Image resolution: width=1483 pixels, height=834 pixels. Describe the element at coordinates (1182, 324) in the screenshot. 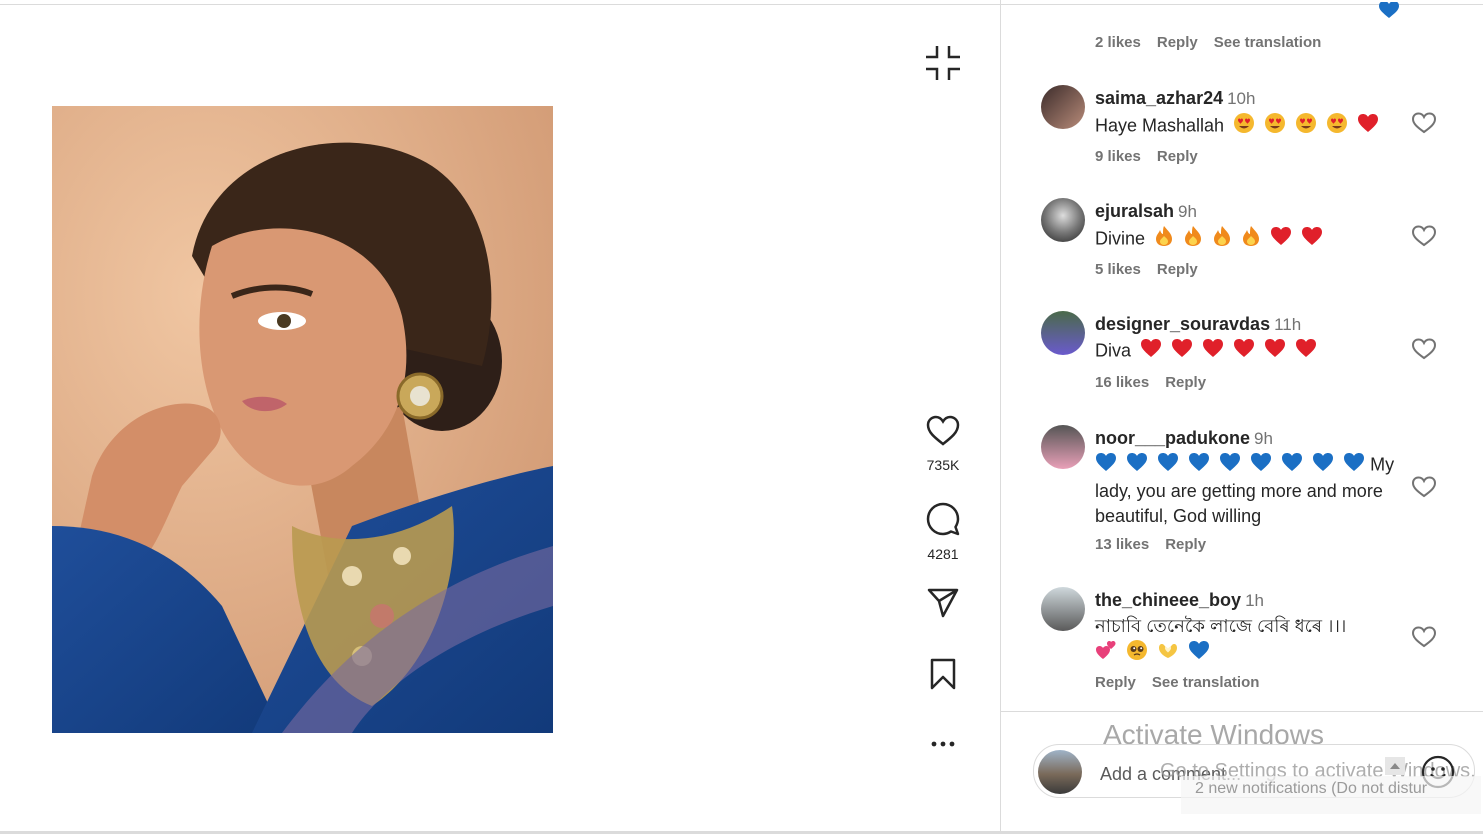

I see `comment-username: designer_souravdas` at that location.